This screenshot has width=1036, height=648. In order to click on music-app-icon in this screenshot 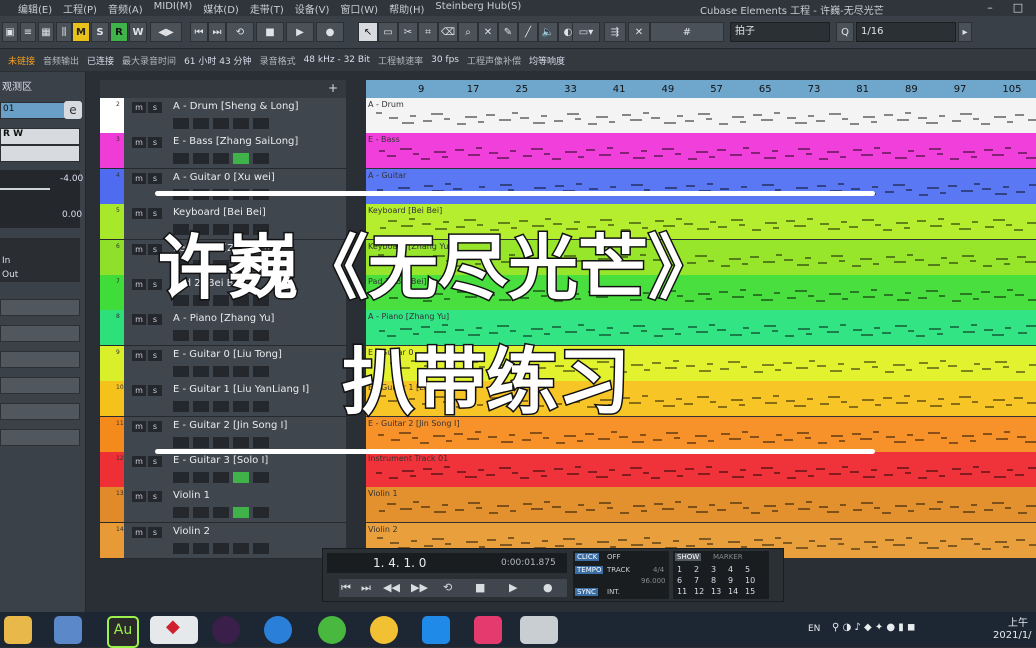, I will do `click(226, 630)`.